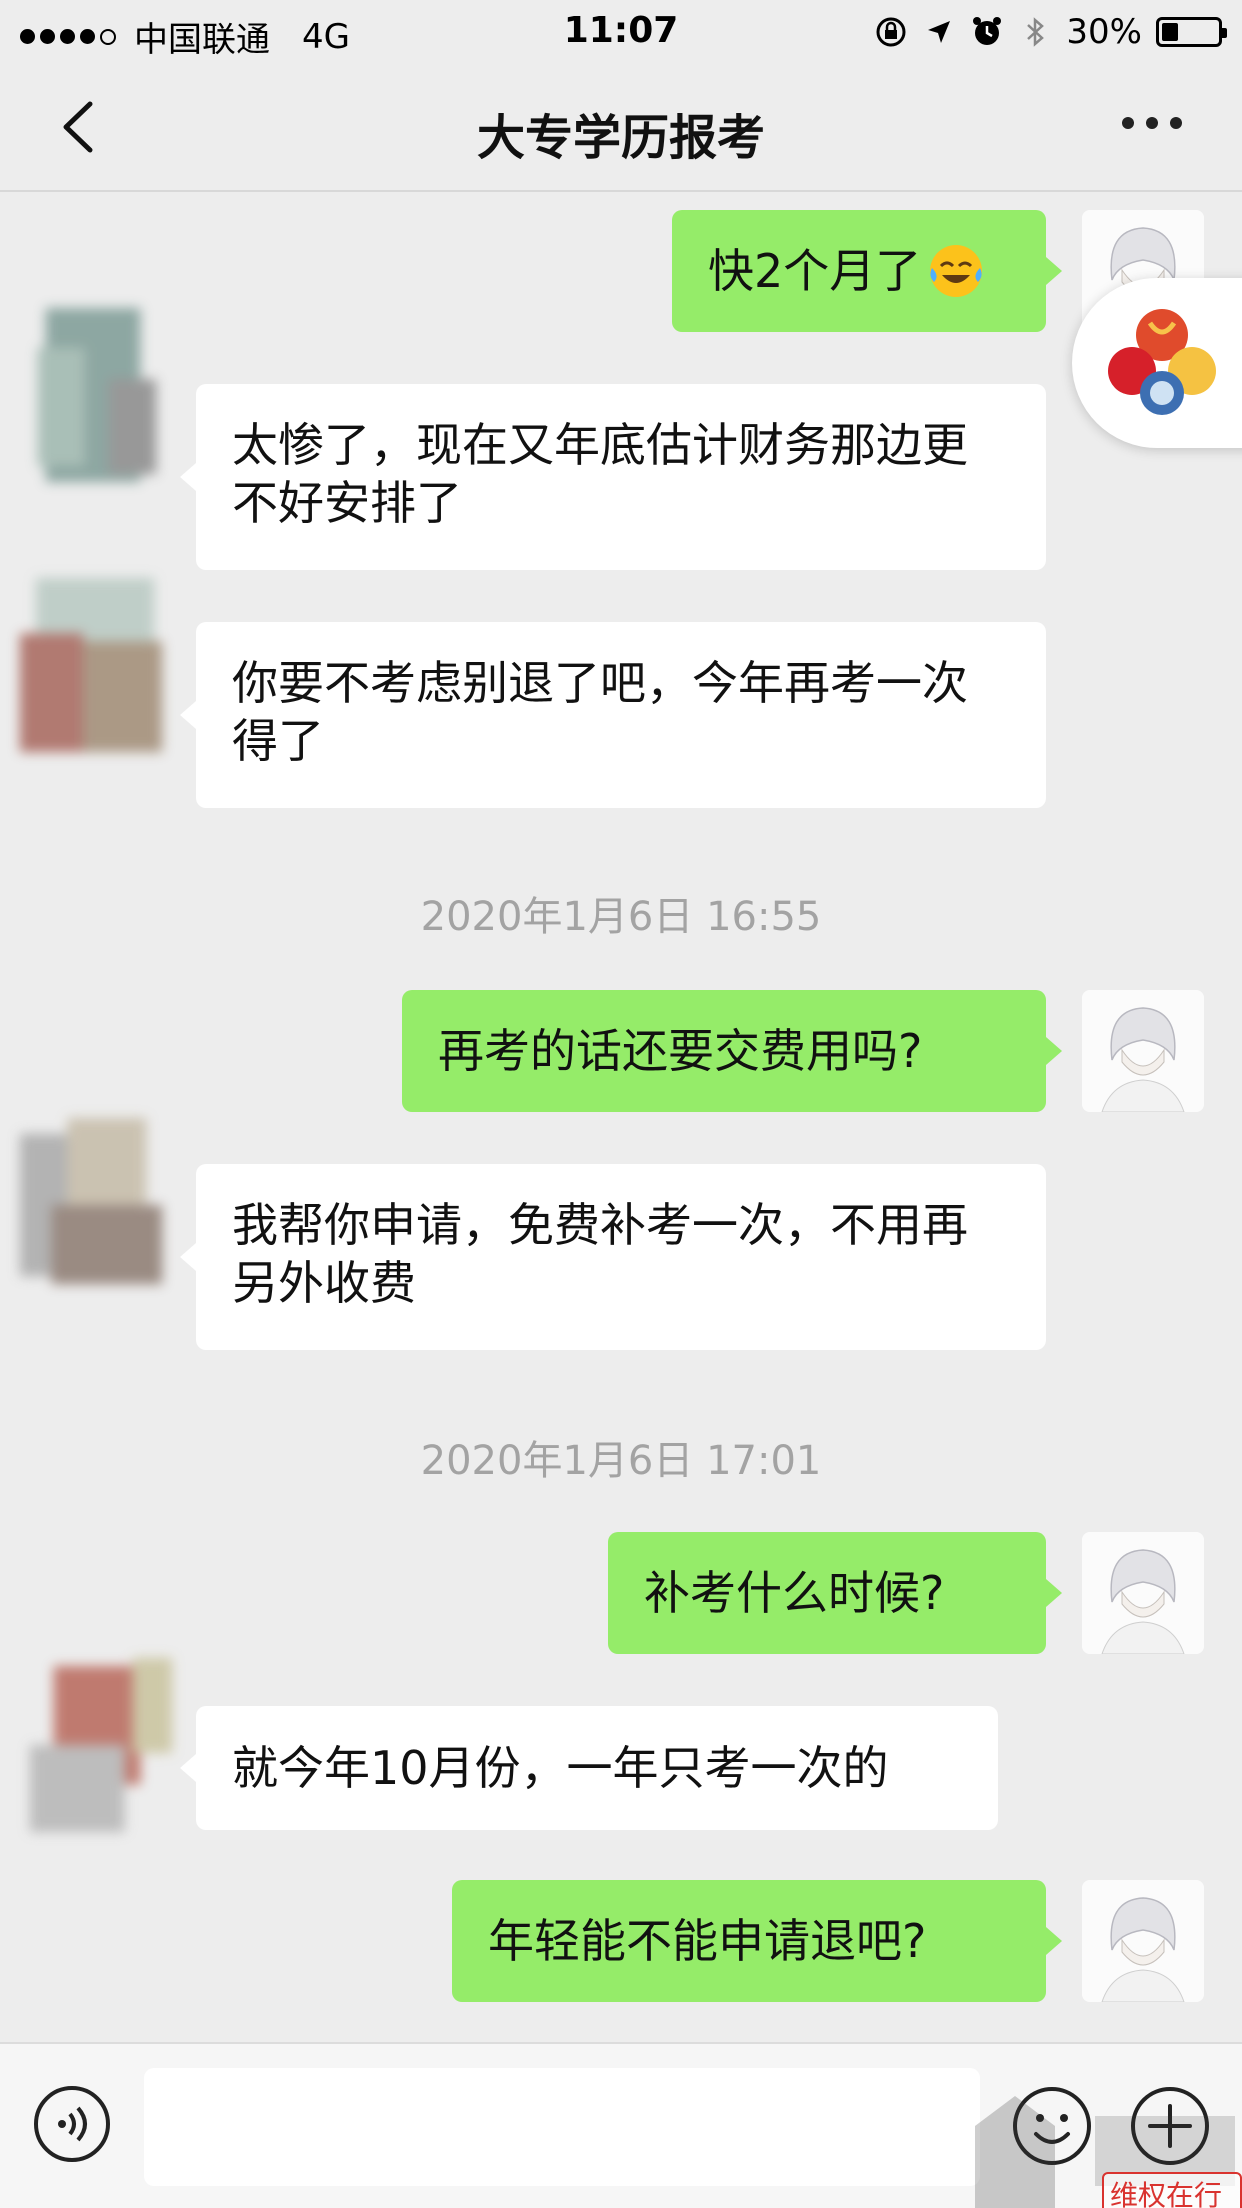  Describe the element at coordinates (815, 271) in the screenshot. I see `message-text: 快2个月了` at that location.